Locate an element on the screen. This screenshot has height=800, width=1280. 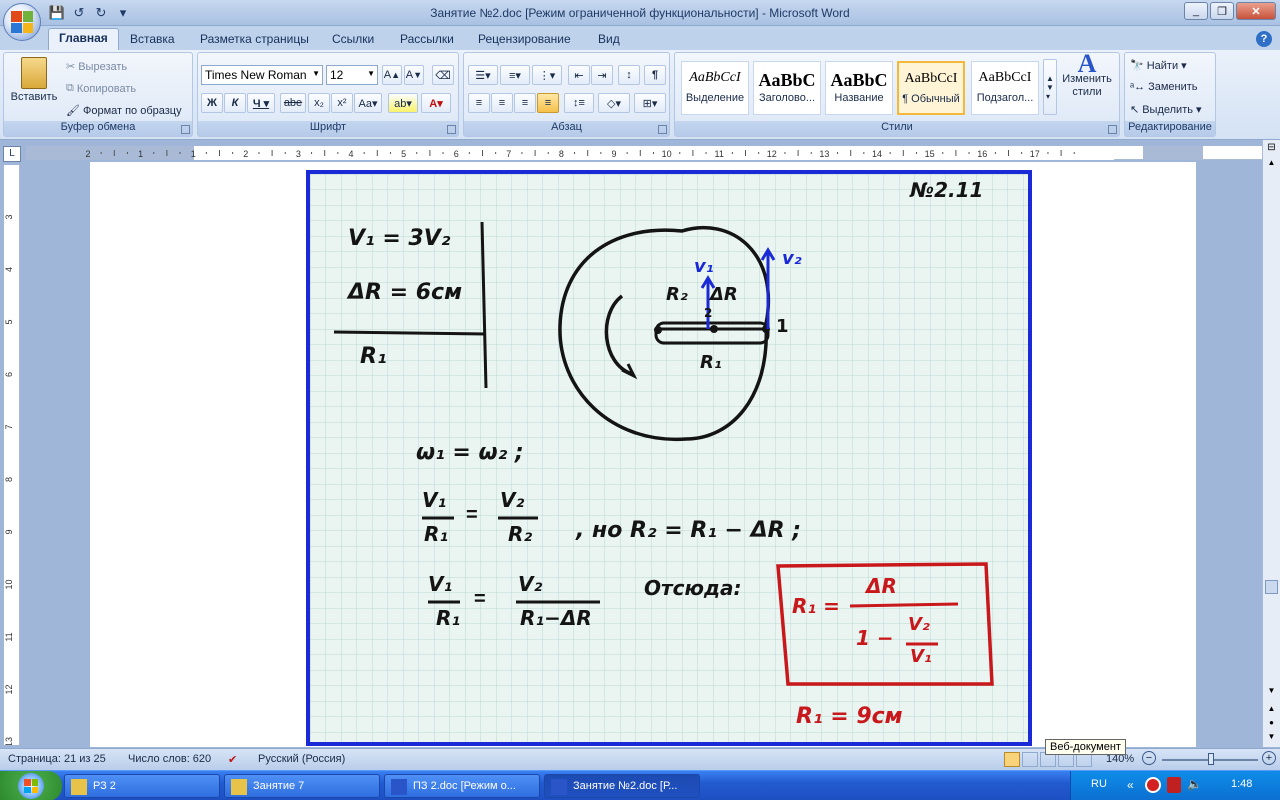
bullets-icon: ☰▾ is located at coordinates (483, 75).